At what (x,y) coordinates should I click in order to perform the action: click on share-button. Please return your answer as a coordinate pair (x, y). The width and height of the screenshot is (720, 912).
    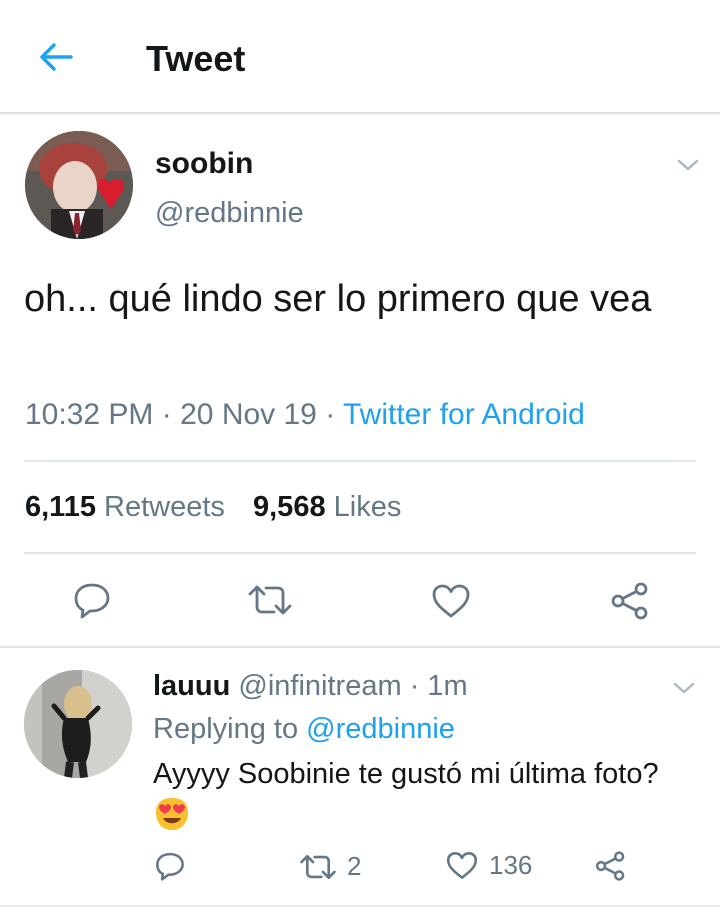
    Looking at the image, I should click on (630, 601).